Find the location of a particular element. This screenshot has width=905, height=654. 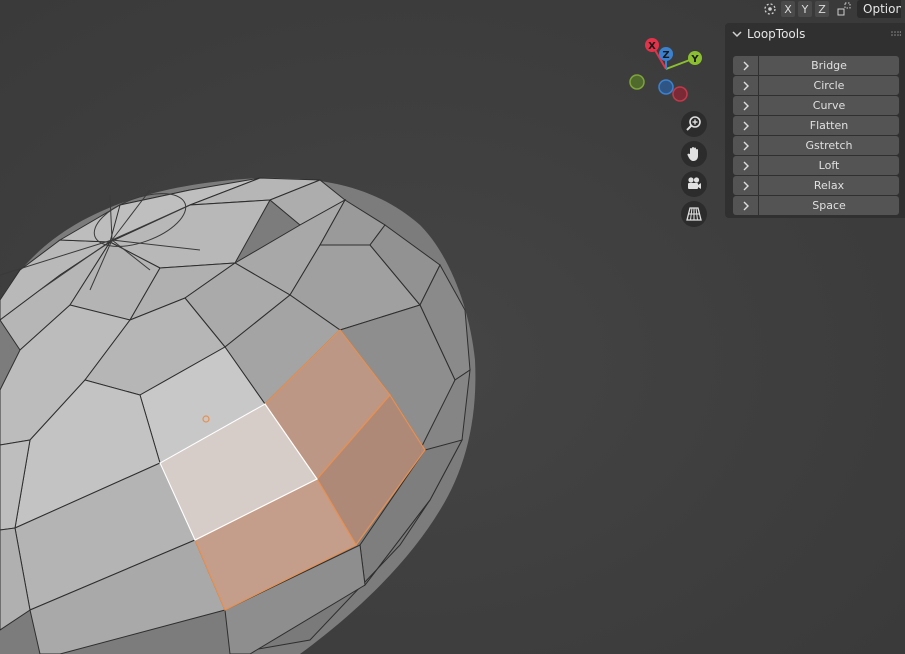

navigation-gizmo: X Z Y is located at coordinates (670, 70).